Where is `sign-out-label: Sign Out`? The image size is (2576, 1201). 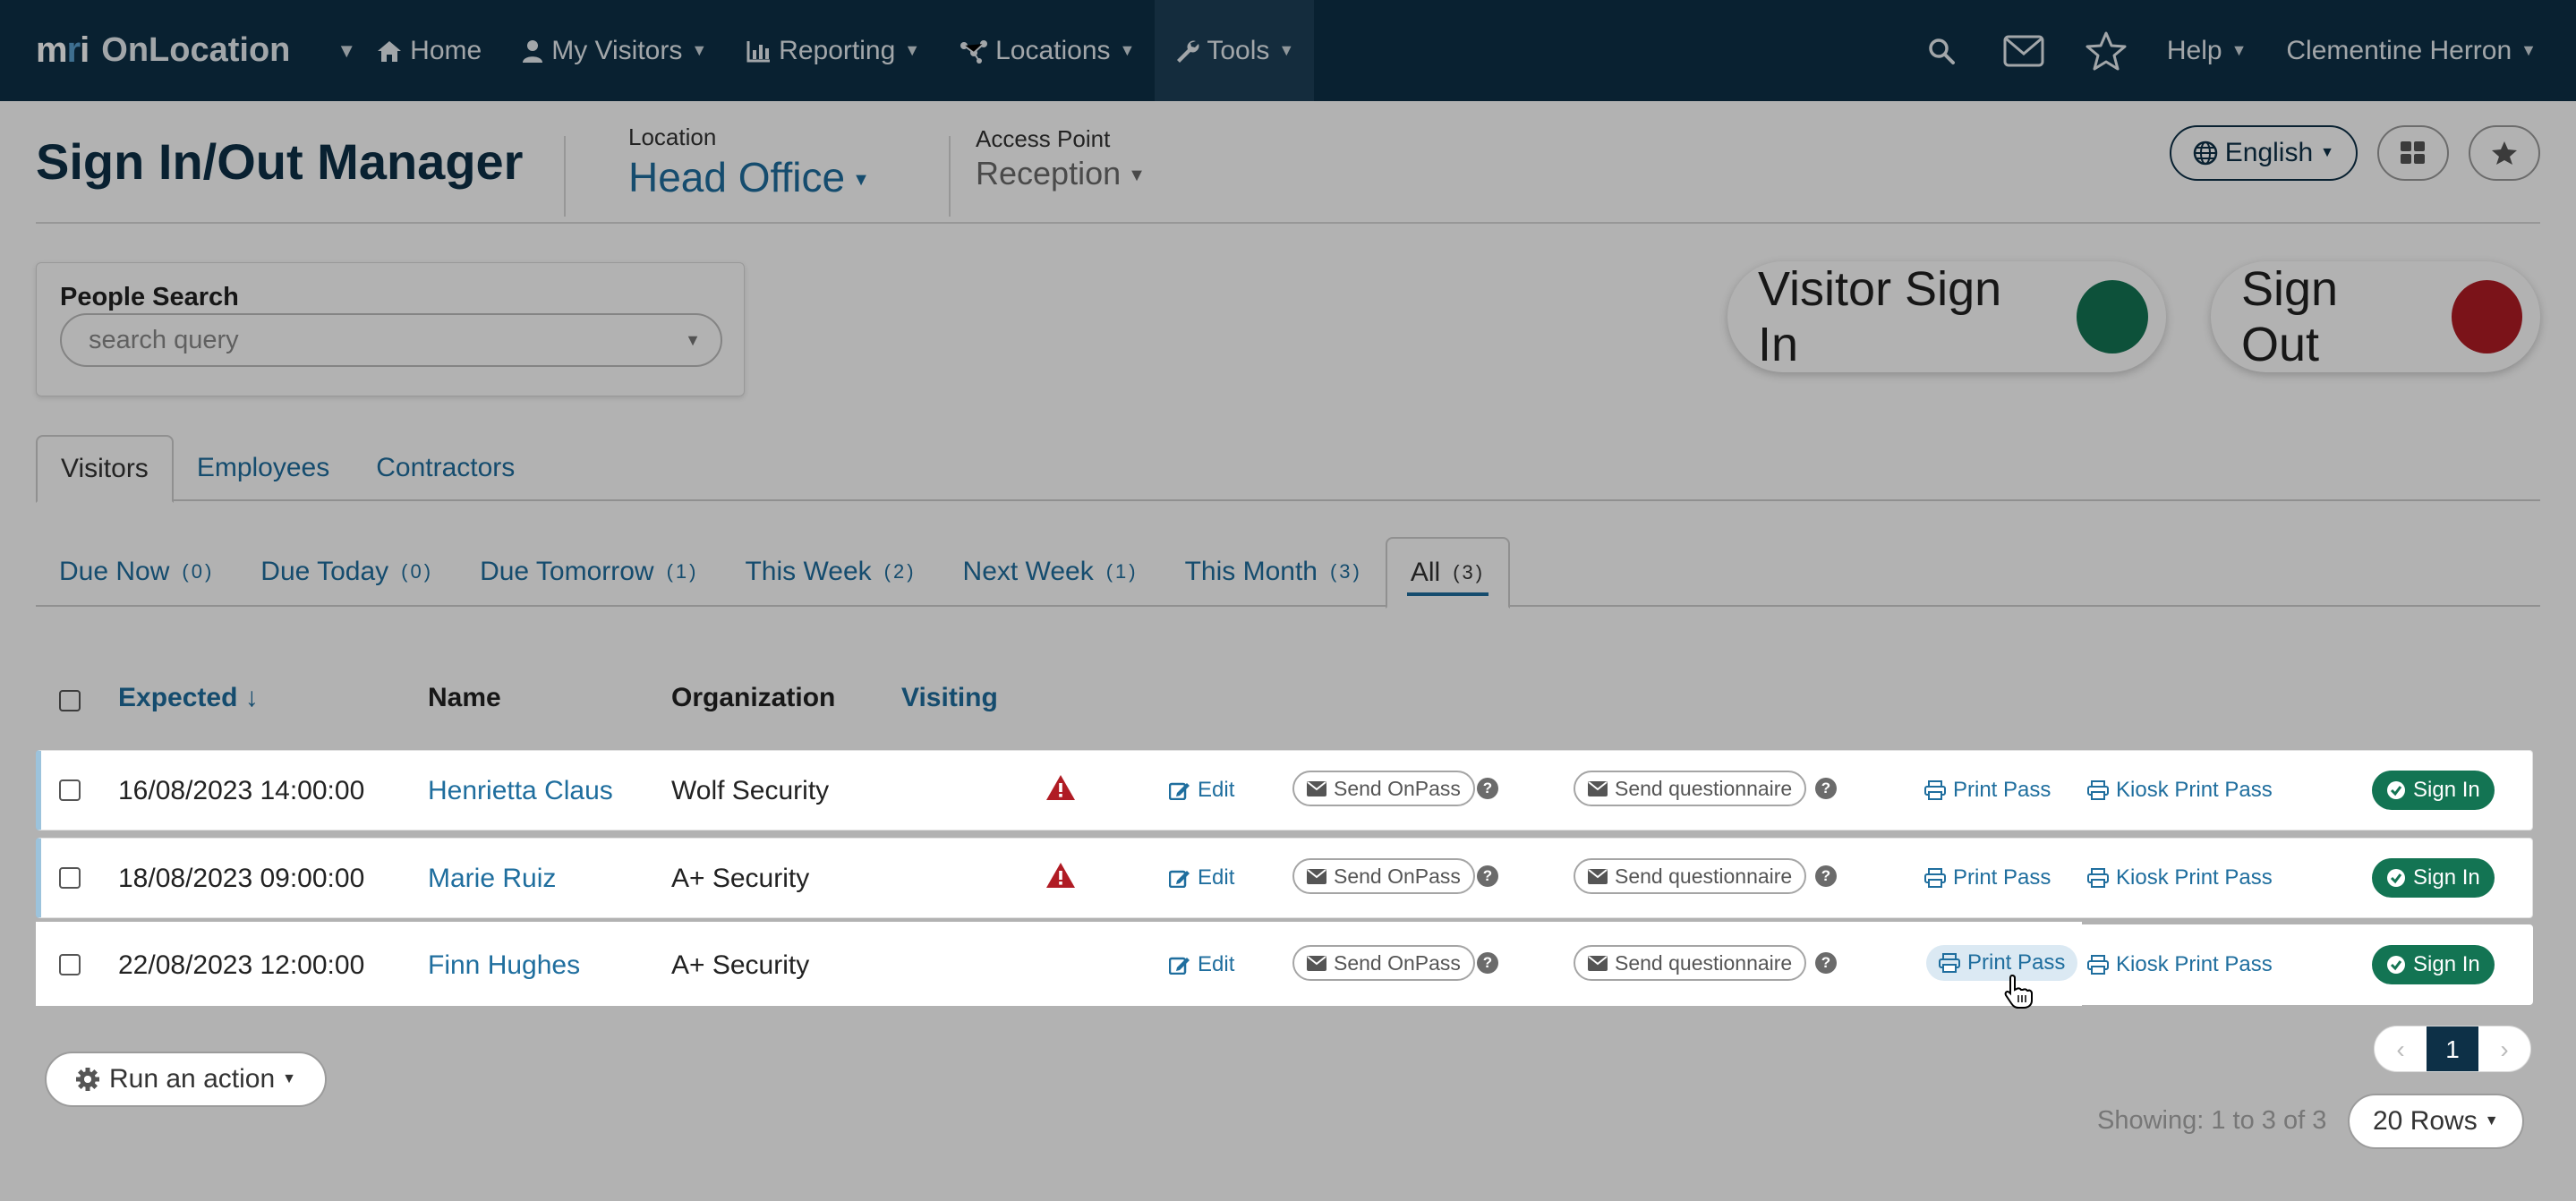
sign-out-label: Sign Out is located at coordinates (2290, 316).